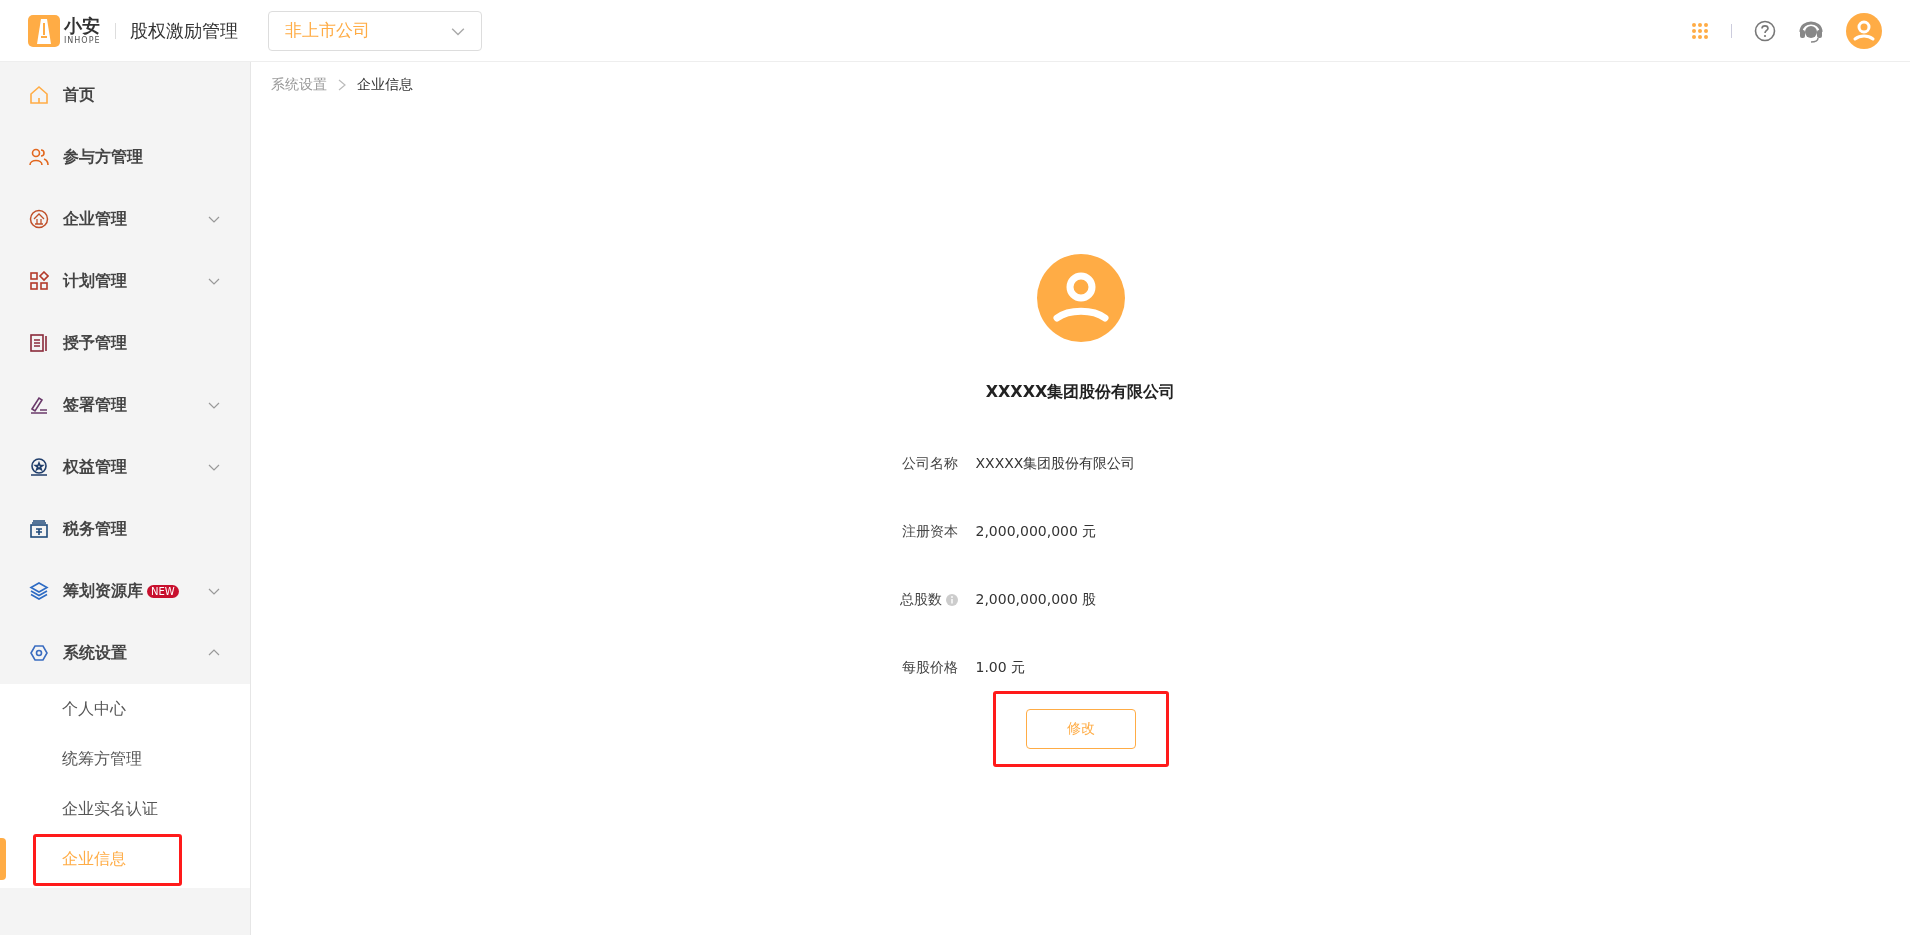 The width and height of the screenshot is (1910, 935). I want to click on logo-name: 小安, so click(82, 25).